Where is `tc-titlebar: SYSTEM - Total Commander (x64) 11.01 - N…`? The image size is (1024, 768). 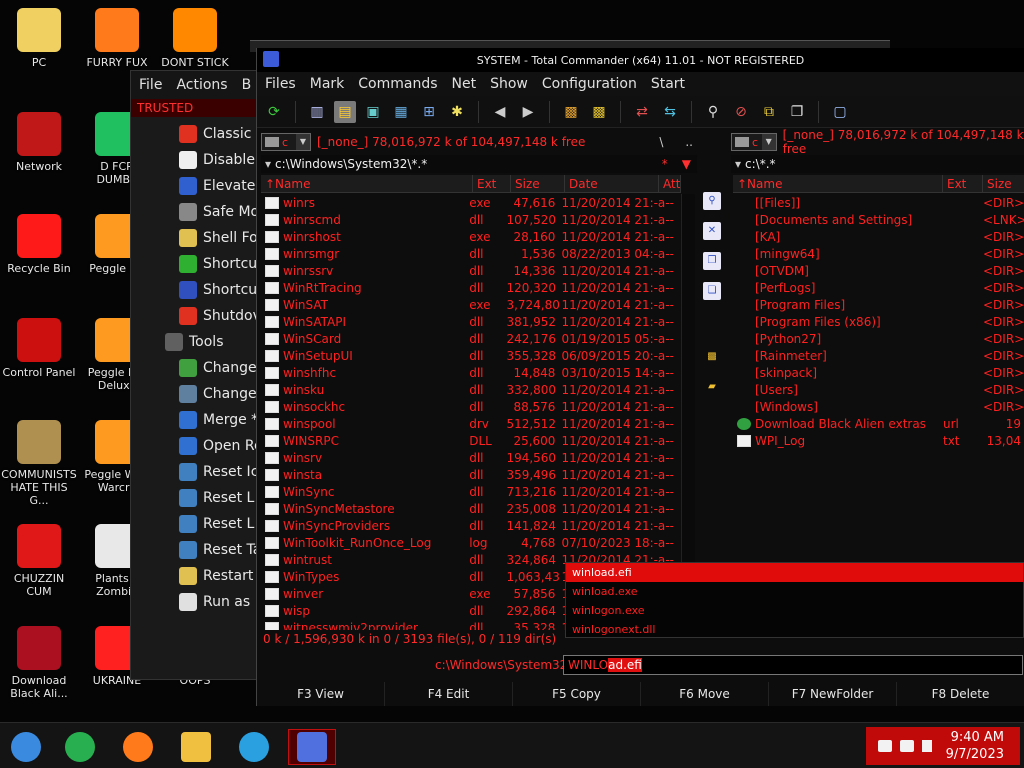 tc-titlebar: SYSTEM - Total Commander (x64) 11.01 - N… is located at coordinates (640, 60).